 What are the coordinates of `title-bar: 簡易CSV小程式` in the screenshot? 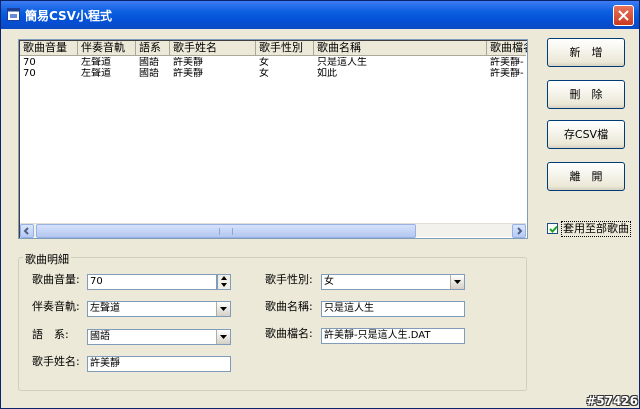 It's located at (320, 15).